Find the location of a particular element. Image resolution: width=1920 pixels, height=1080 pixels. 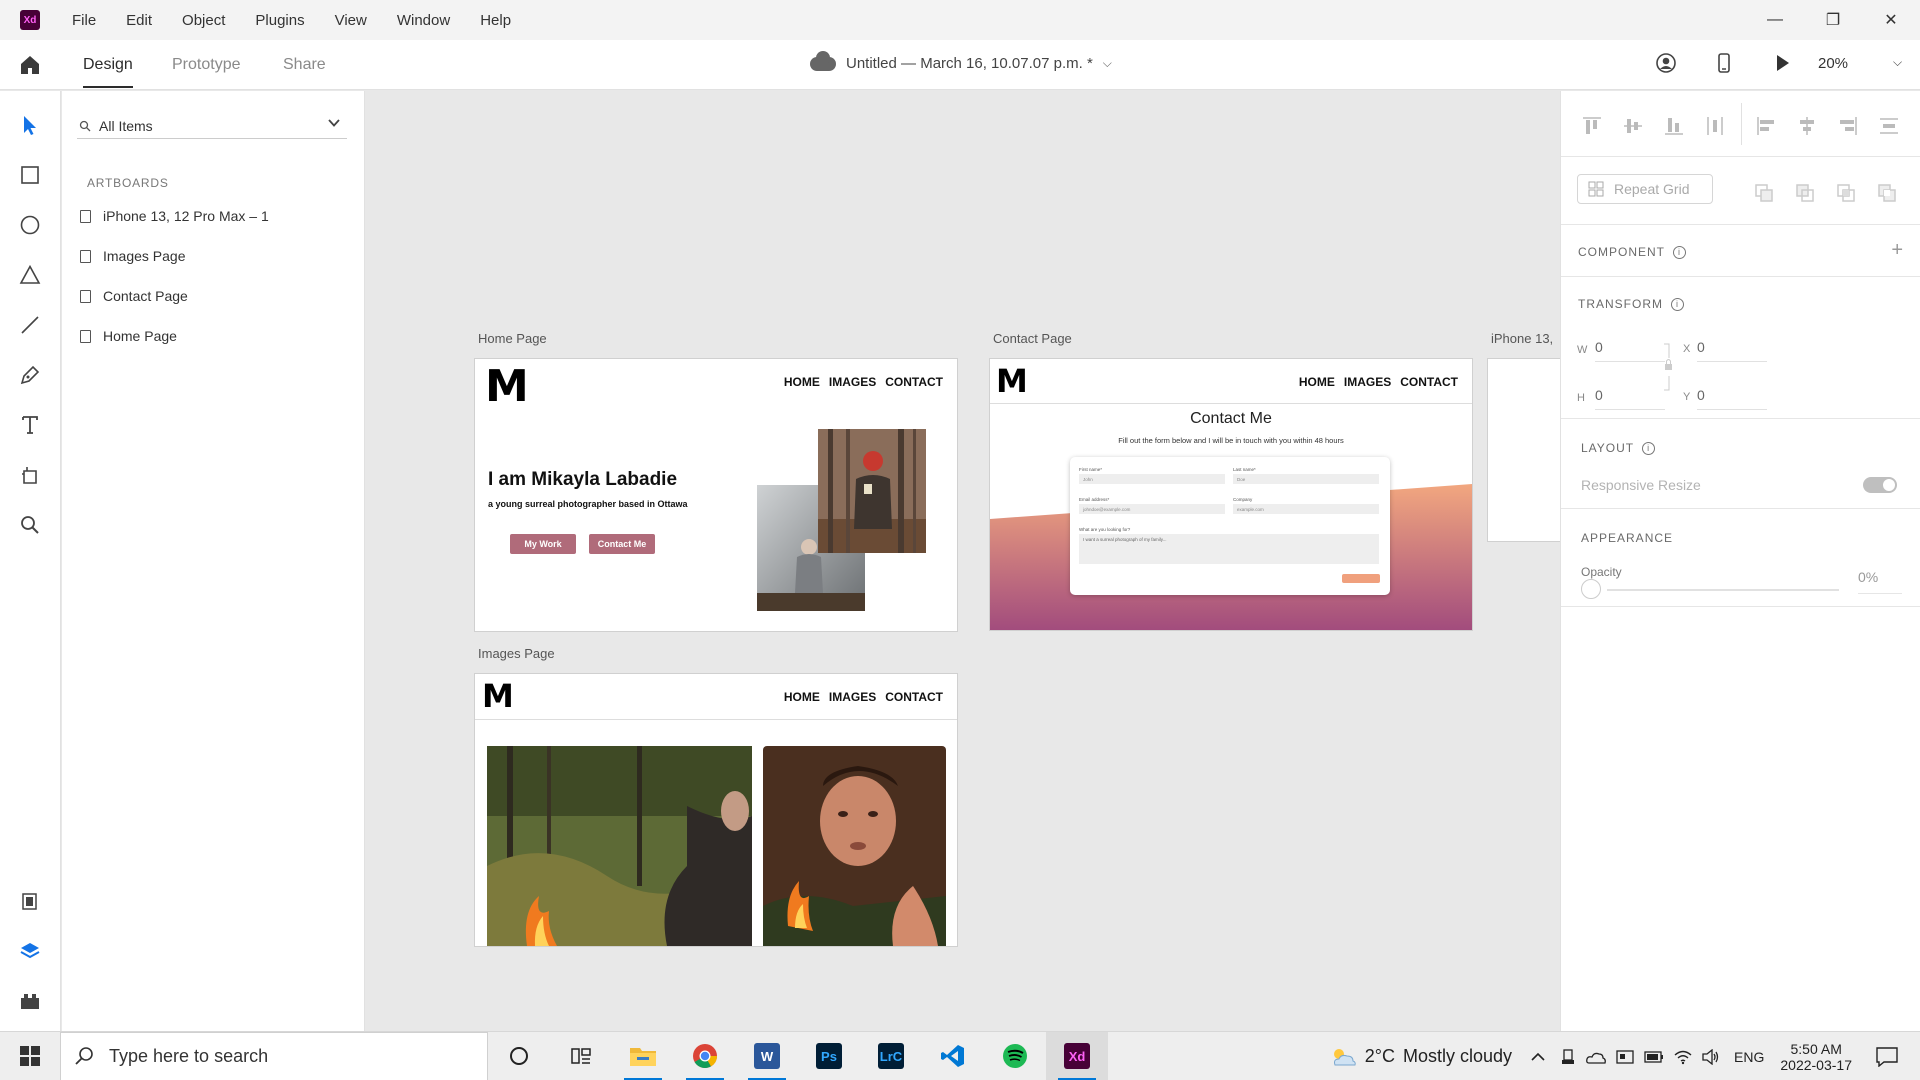

tab-prototype: Prototype is located at coordinates (206, 65).